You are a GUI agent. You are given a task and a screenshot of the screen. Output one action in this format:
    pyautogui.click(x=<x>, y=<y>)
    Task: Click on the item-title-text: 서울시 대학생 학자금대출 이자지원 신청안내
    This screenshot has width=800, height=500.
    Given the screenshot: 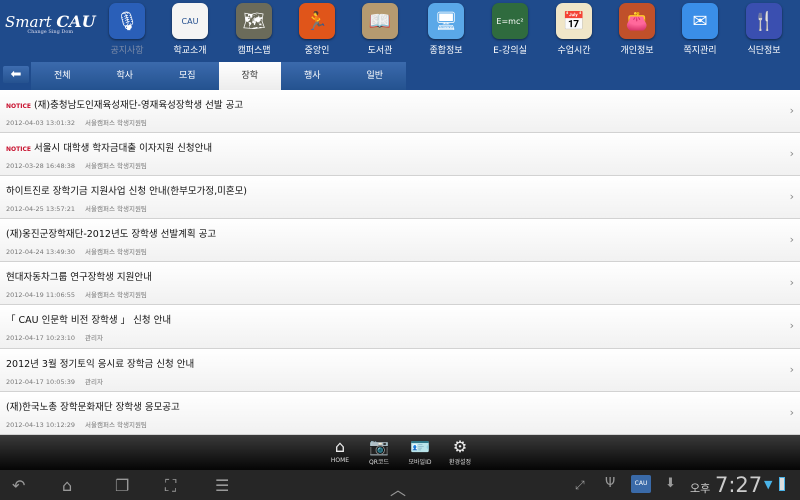 What is the action you would take?
    pyautogui.click(x=123, y=149)
    